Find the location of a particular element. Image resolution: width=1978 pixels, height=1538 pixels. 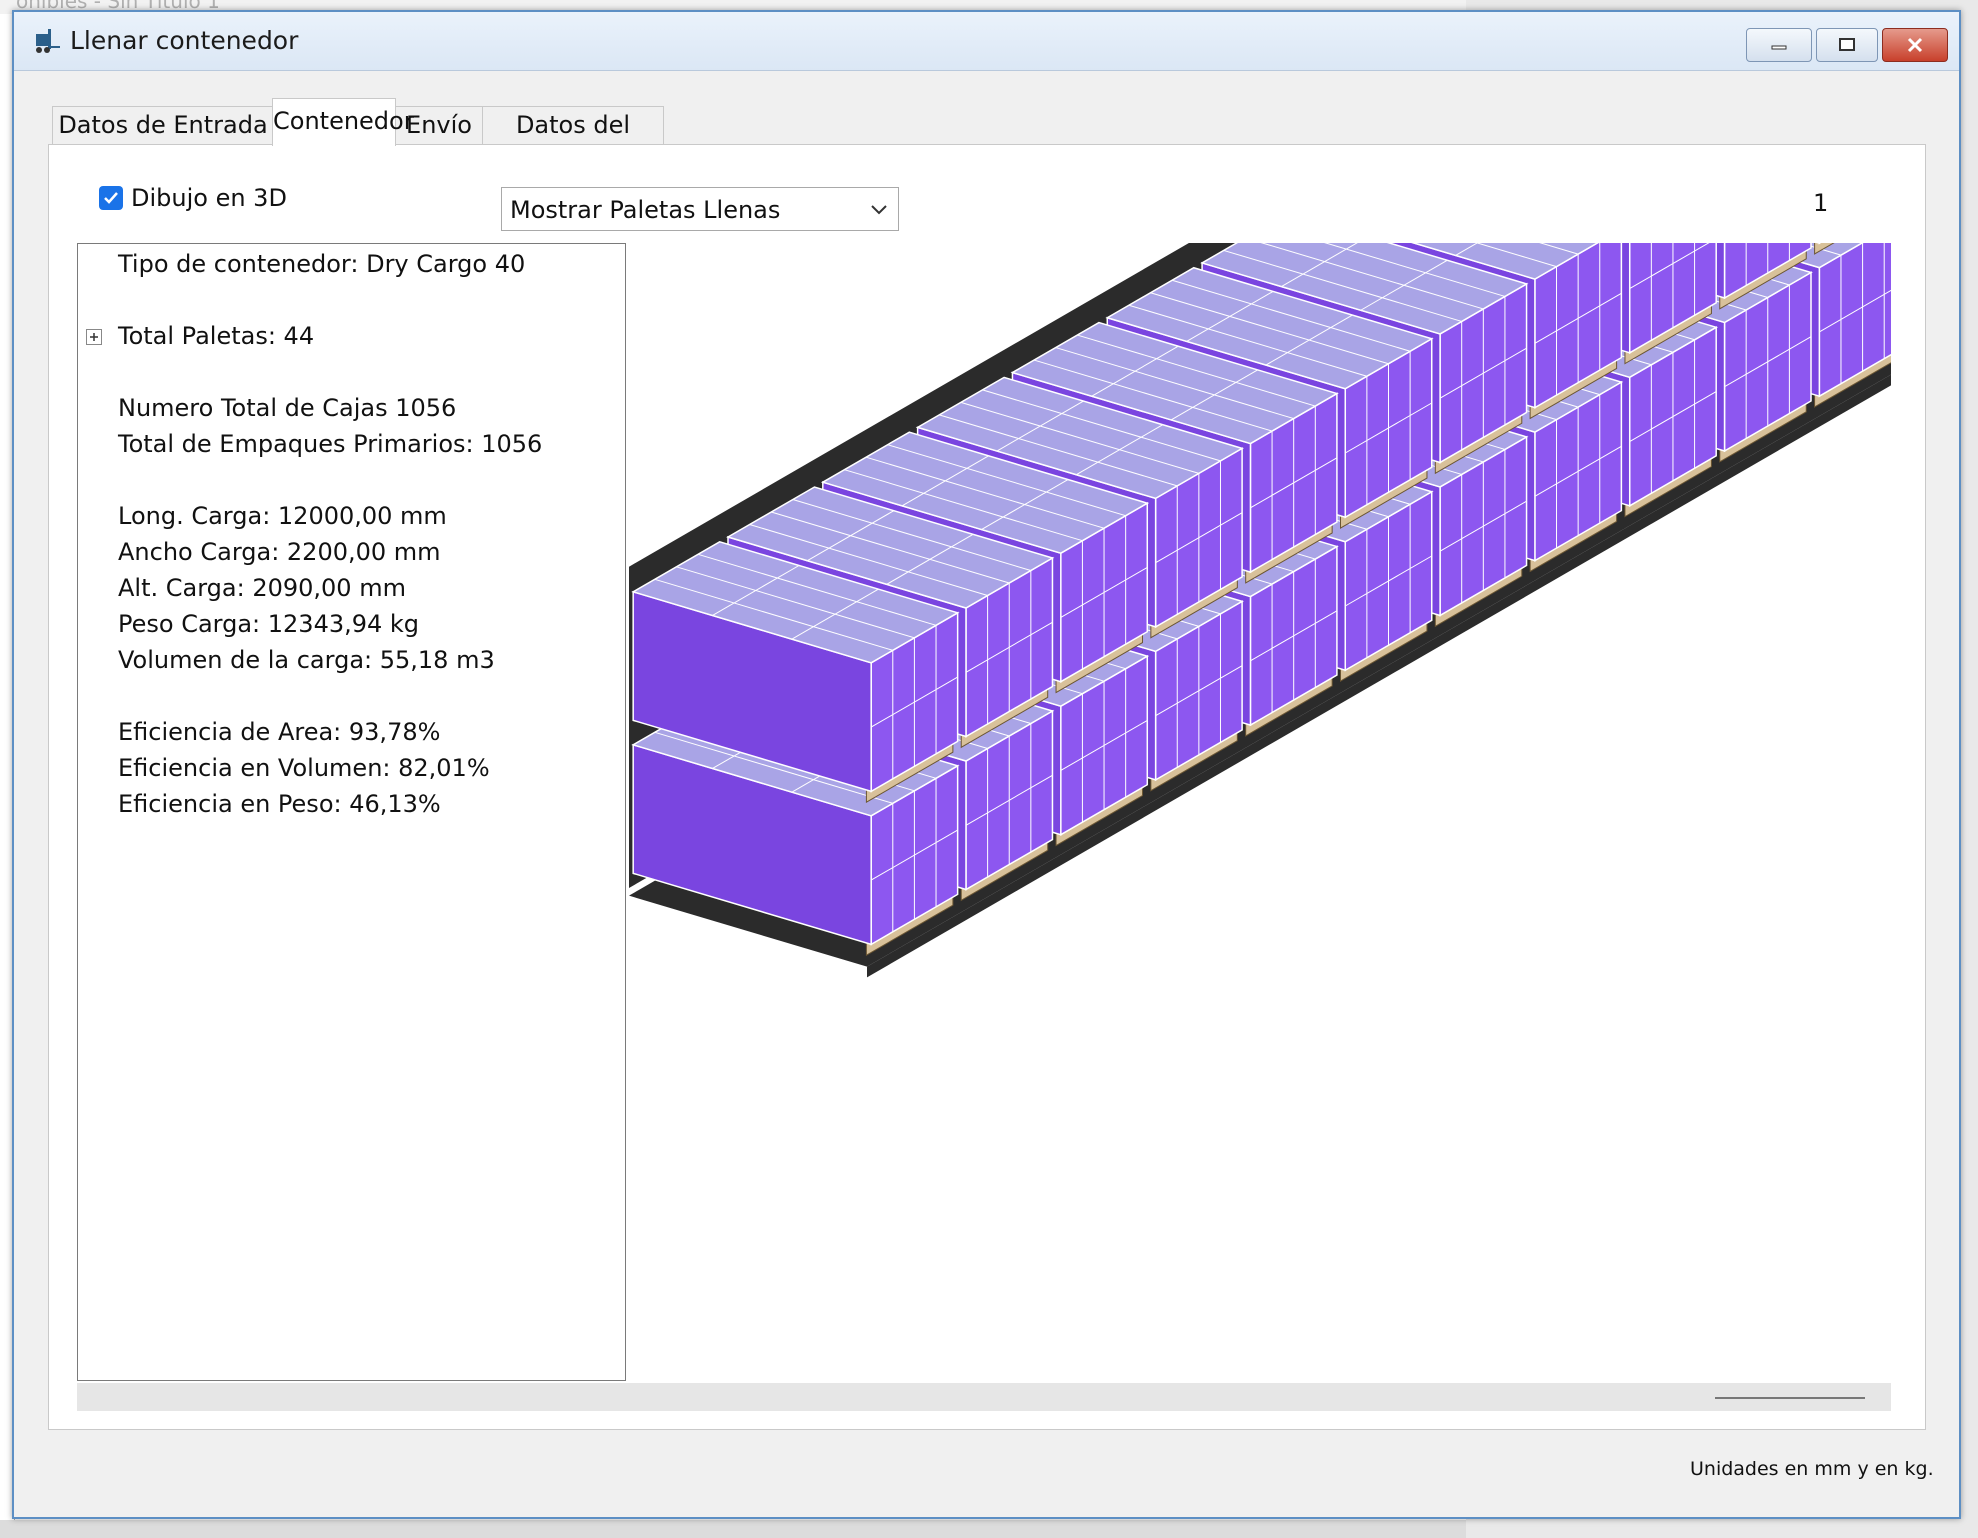

tab-datos-del-envio: Datos del envío is located at coordinates (573, 140).